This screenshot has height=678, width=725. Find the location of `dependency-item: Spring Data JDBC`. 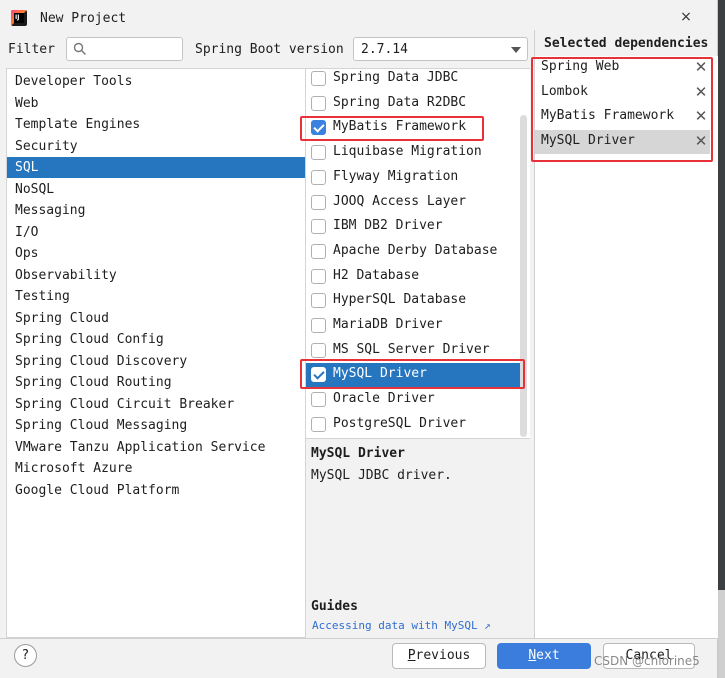

dependency-item: Spring Data JDBC is located at coordinates (414, 79).